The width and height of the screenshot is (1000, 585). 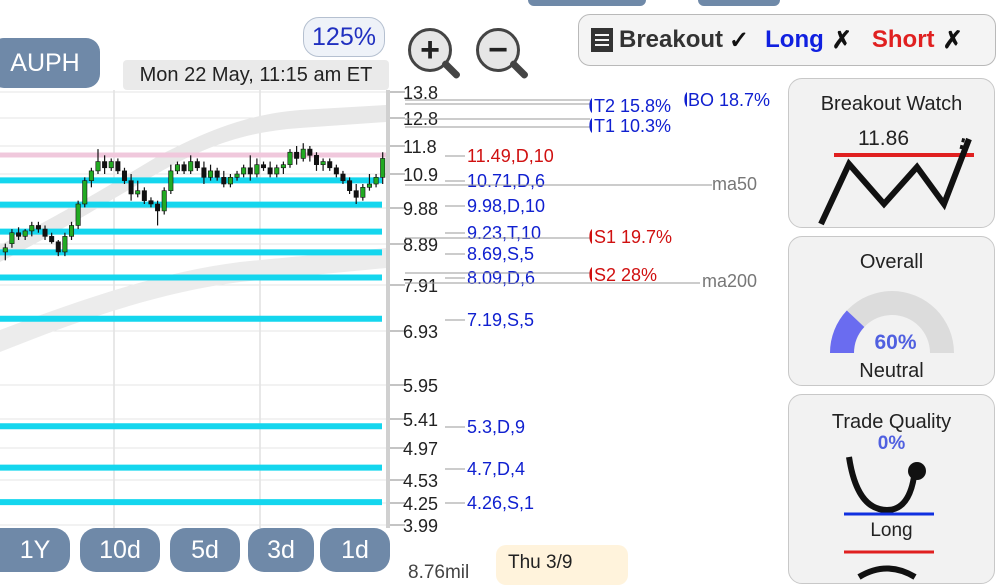 I want to click on price-tick-label: 6.93, so click(x=420, y=332).